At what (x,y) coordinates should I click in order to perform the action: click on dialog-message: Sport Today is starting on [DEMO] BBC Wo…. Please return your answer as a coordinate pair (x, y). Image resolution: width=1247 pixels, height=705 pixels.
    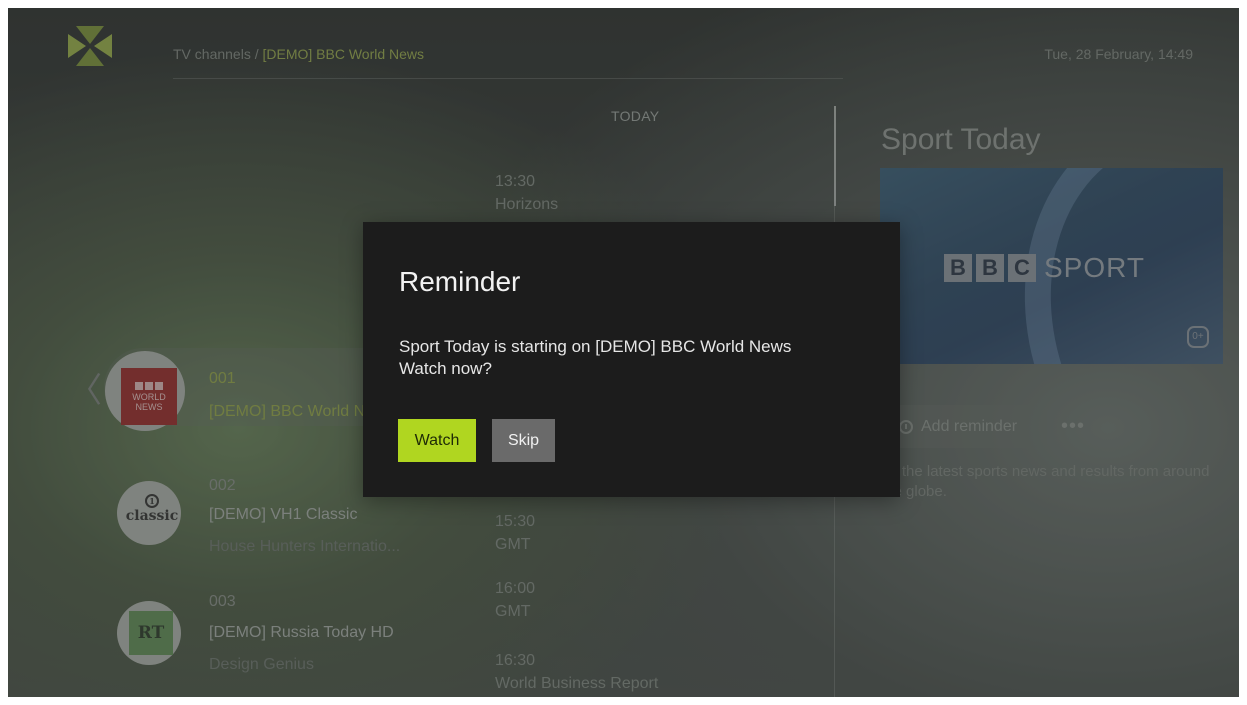
    Looking at the image, I should click on (629, 358).